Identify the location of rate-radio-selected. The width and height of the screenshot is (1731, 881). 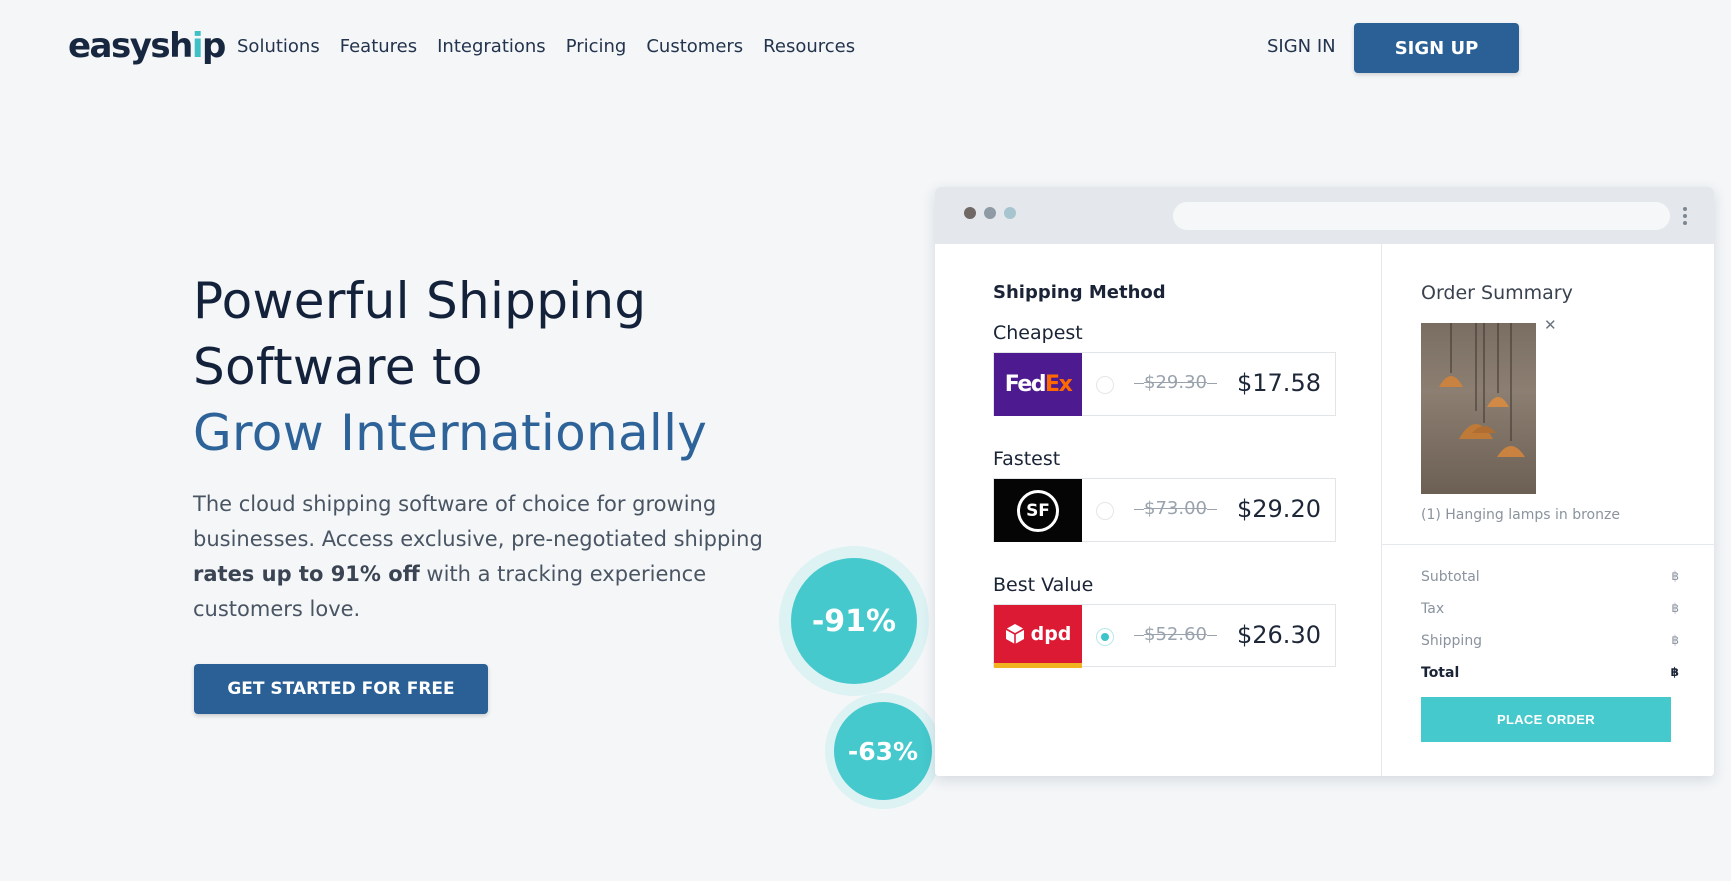
(1105, 637).